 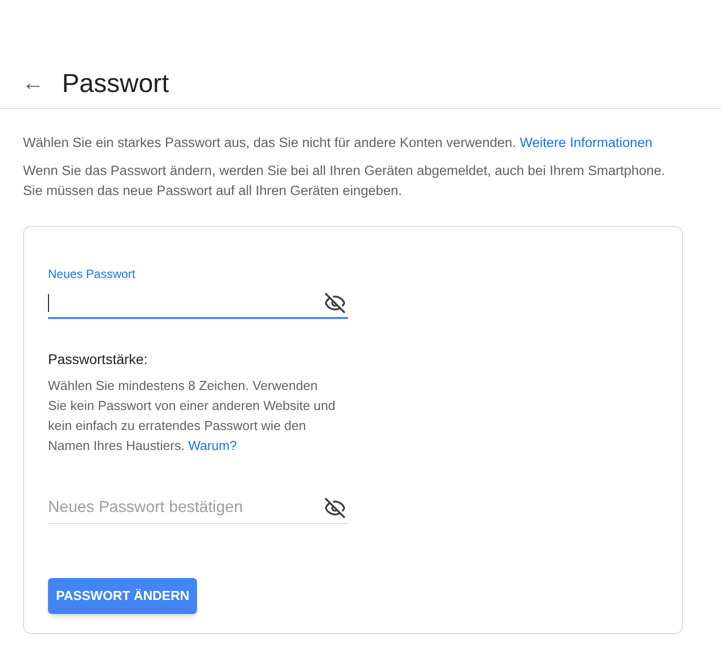 I want to click on change-password-button: PASSWORT ÄNDERN, so click(x=123, y=596).